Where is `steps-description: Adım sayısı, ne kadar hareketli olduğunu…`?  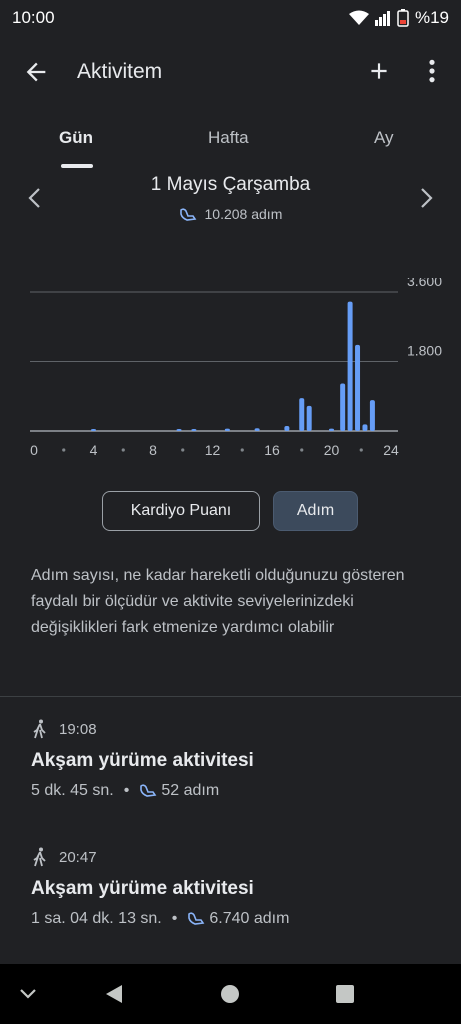 steps-description: Adım sayısı, ne kadar hareketli olduğunu… is located at coordinates (218, 601).